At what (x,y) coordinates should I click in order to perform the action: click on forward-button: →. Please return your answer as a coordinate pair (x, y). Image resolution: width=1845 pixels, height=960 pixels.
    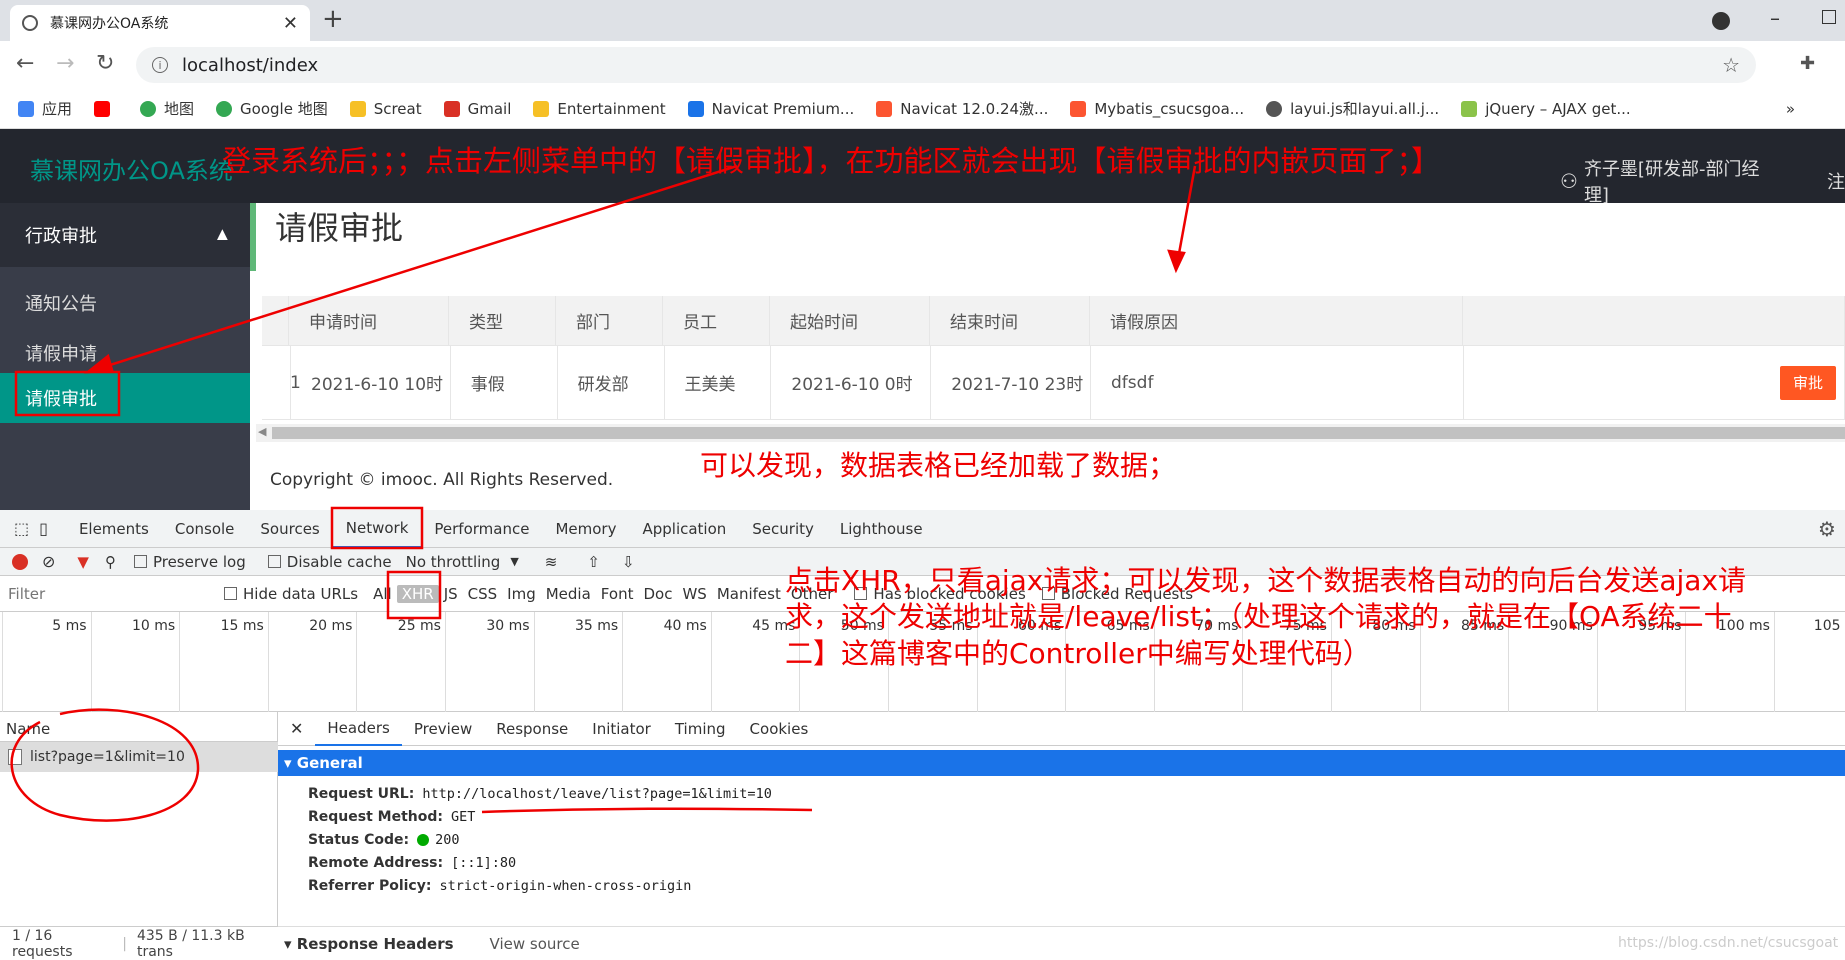
    Looking at the image, I should click on (65, 63).